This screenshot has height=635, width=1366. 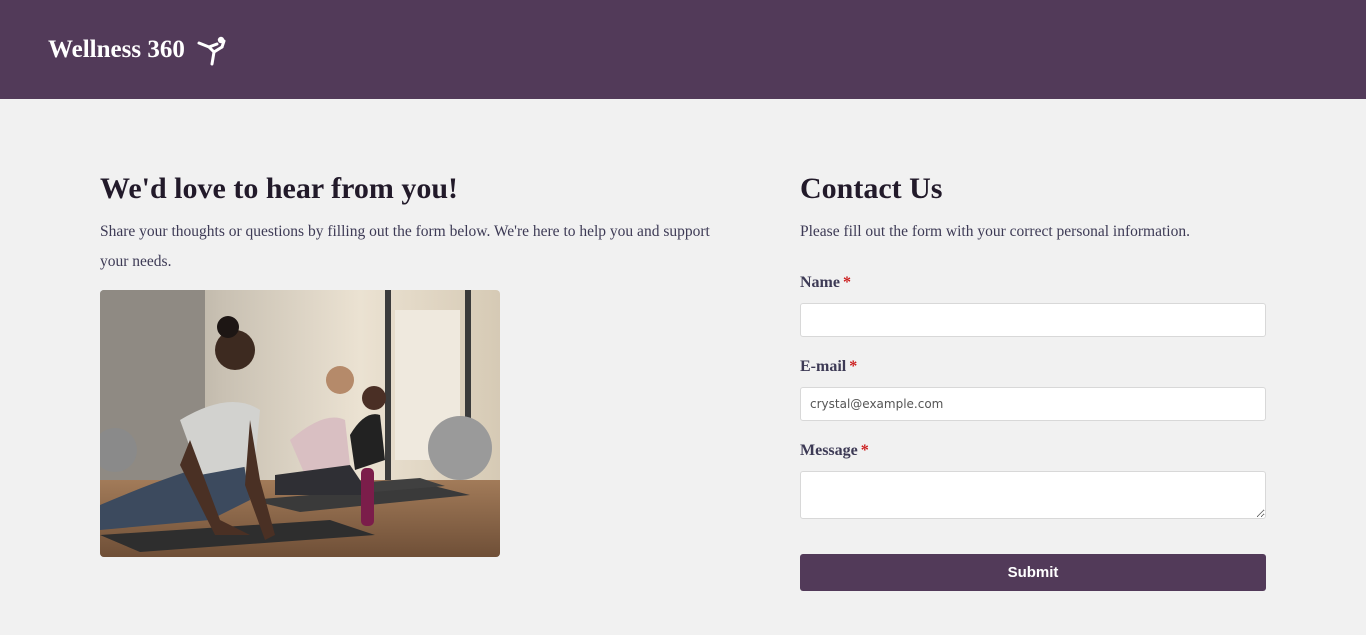 I want to click on email-label-text: E-mail, so click(x=823, y=366).